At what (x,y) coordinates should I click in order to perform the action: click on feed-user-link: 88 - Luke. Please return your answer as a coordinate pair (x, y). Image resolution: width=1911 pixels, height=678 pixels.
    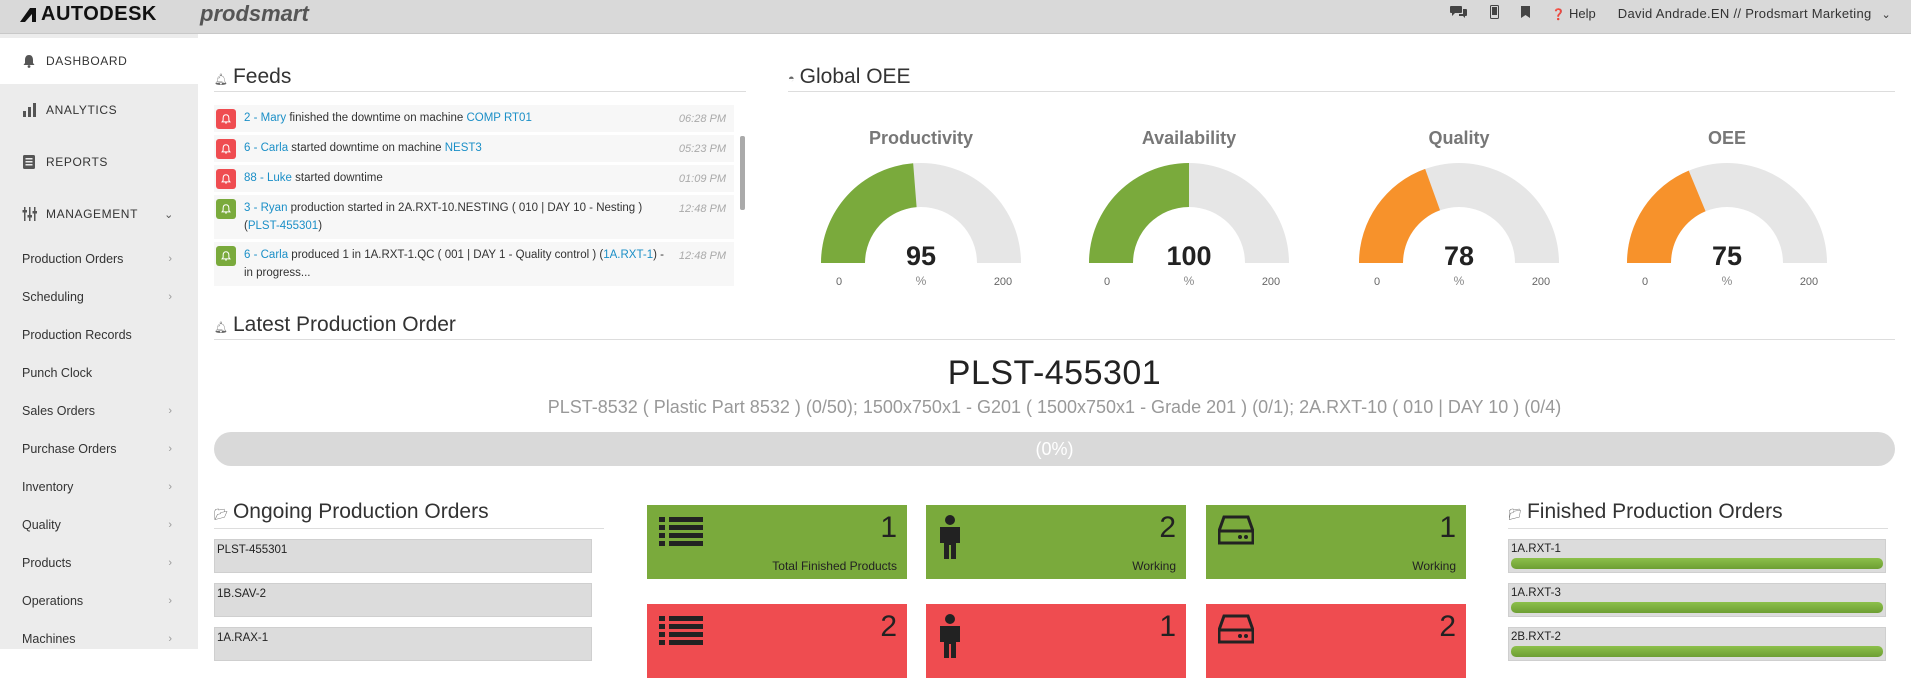
    Looking at the image, I should click on (268, 178).